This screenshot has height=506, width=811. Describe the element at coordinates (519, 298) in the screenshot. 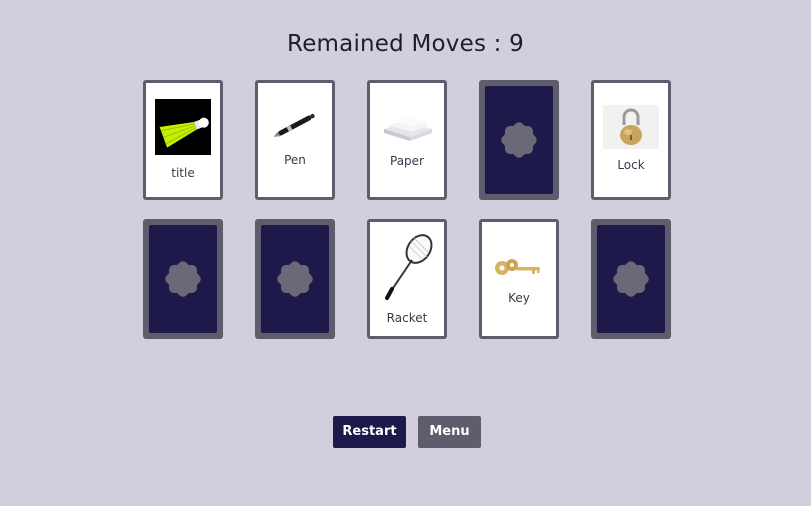

I see `card-label: Key` at that location.